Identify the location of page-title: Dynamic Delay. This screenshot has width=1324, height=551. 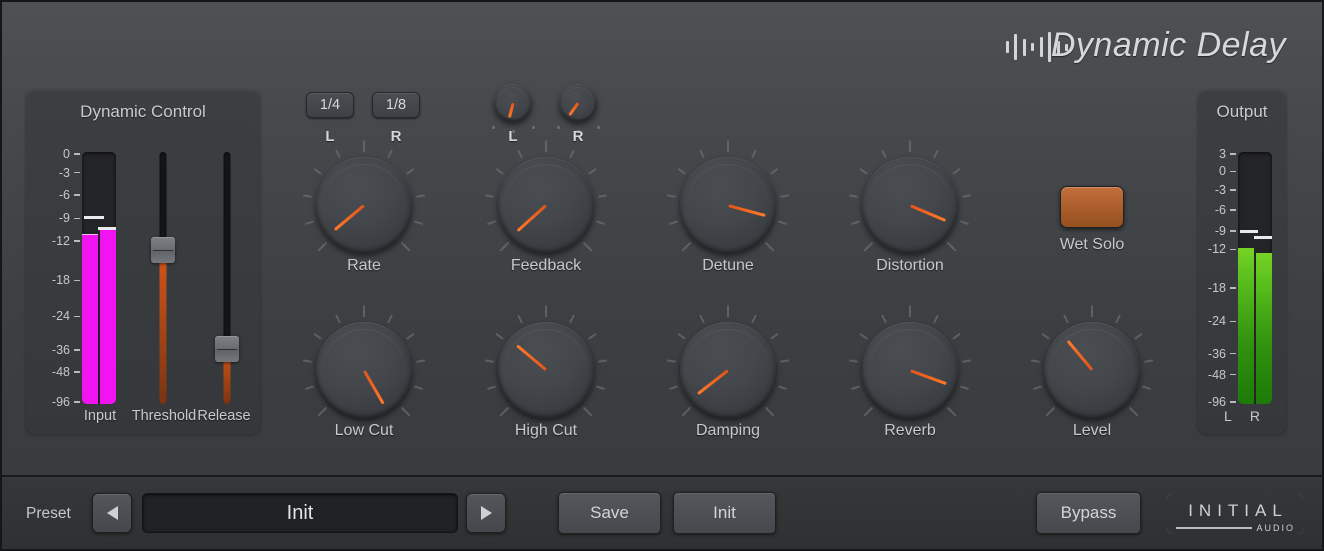
(1168, 45).